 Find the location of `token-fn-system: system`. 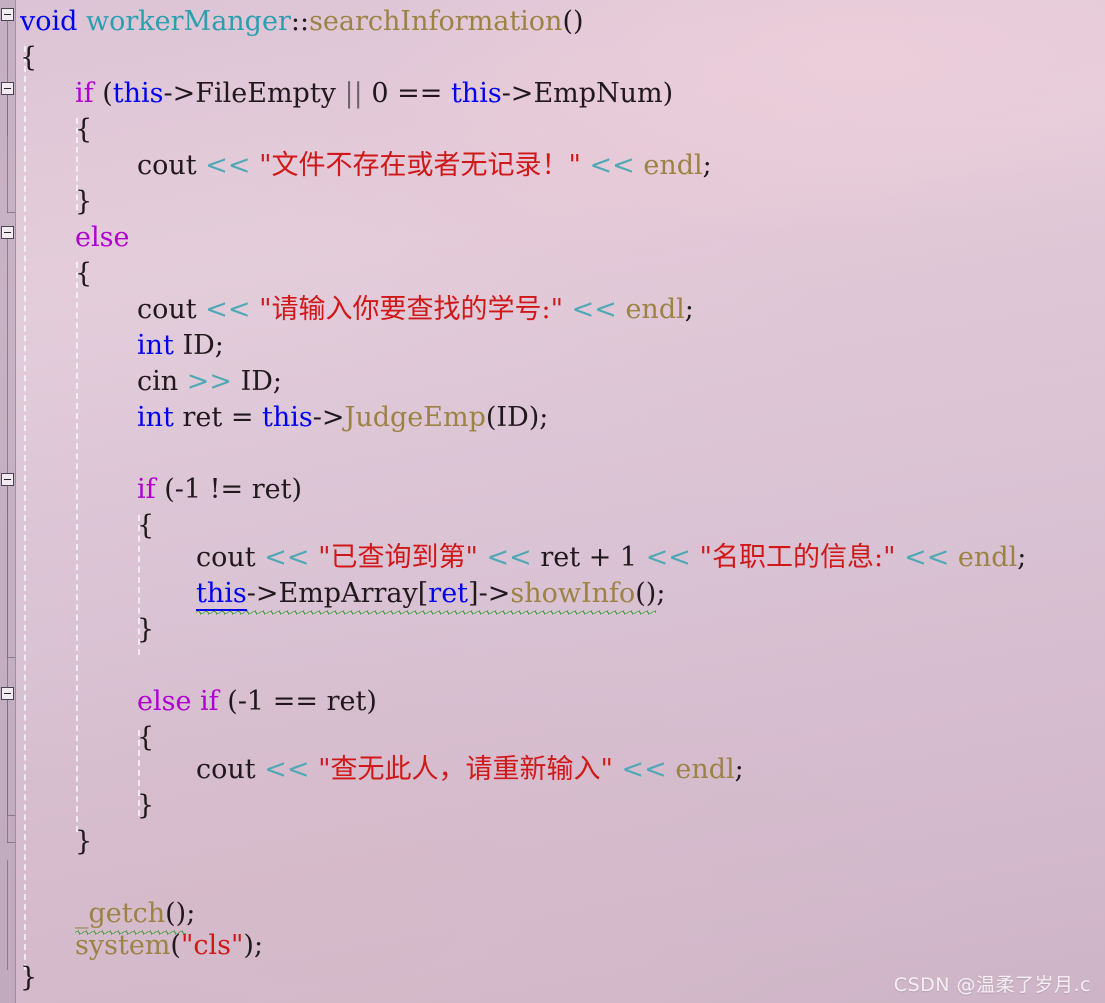

token-fn-system: system is located at coordinates (123, 945).